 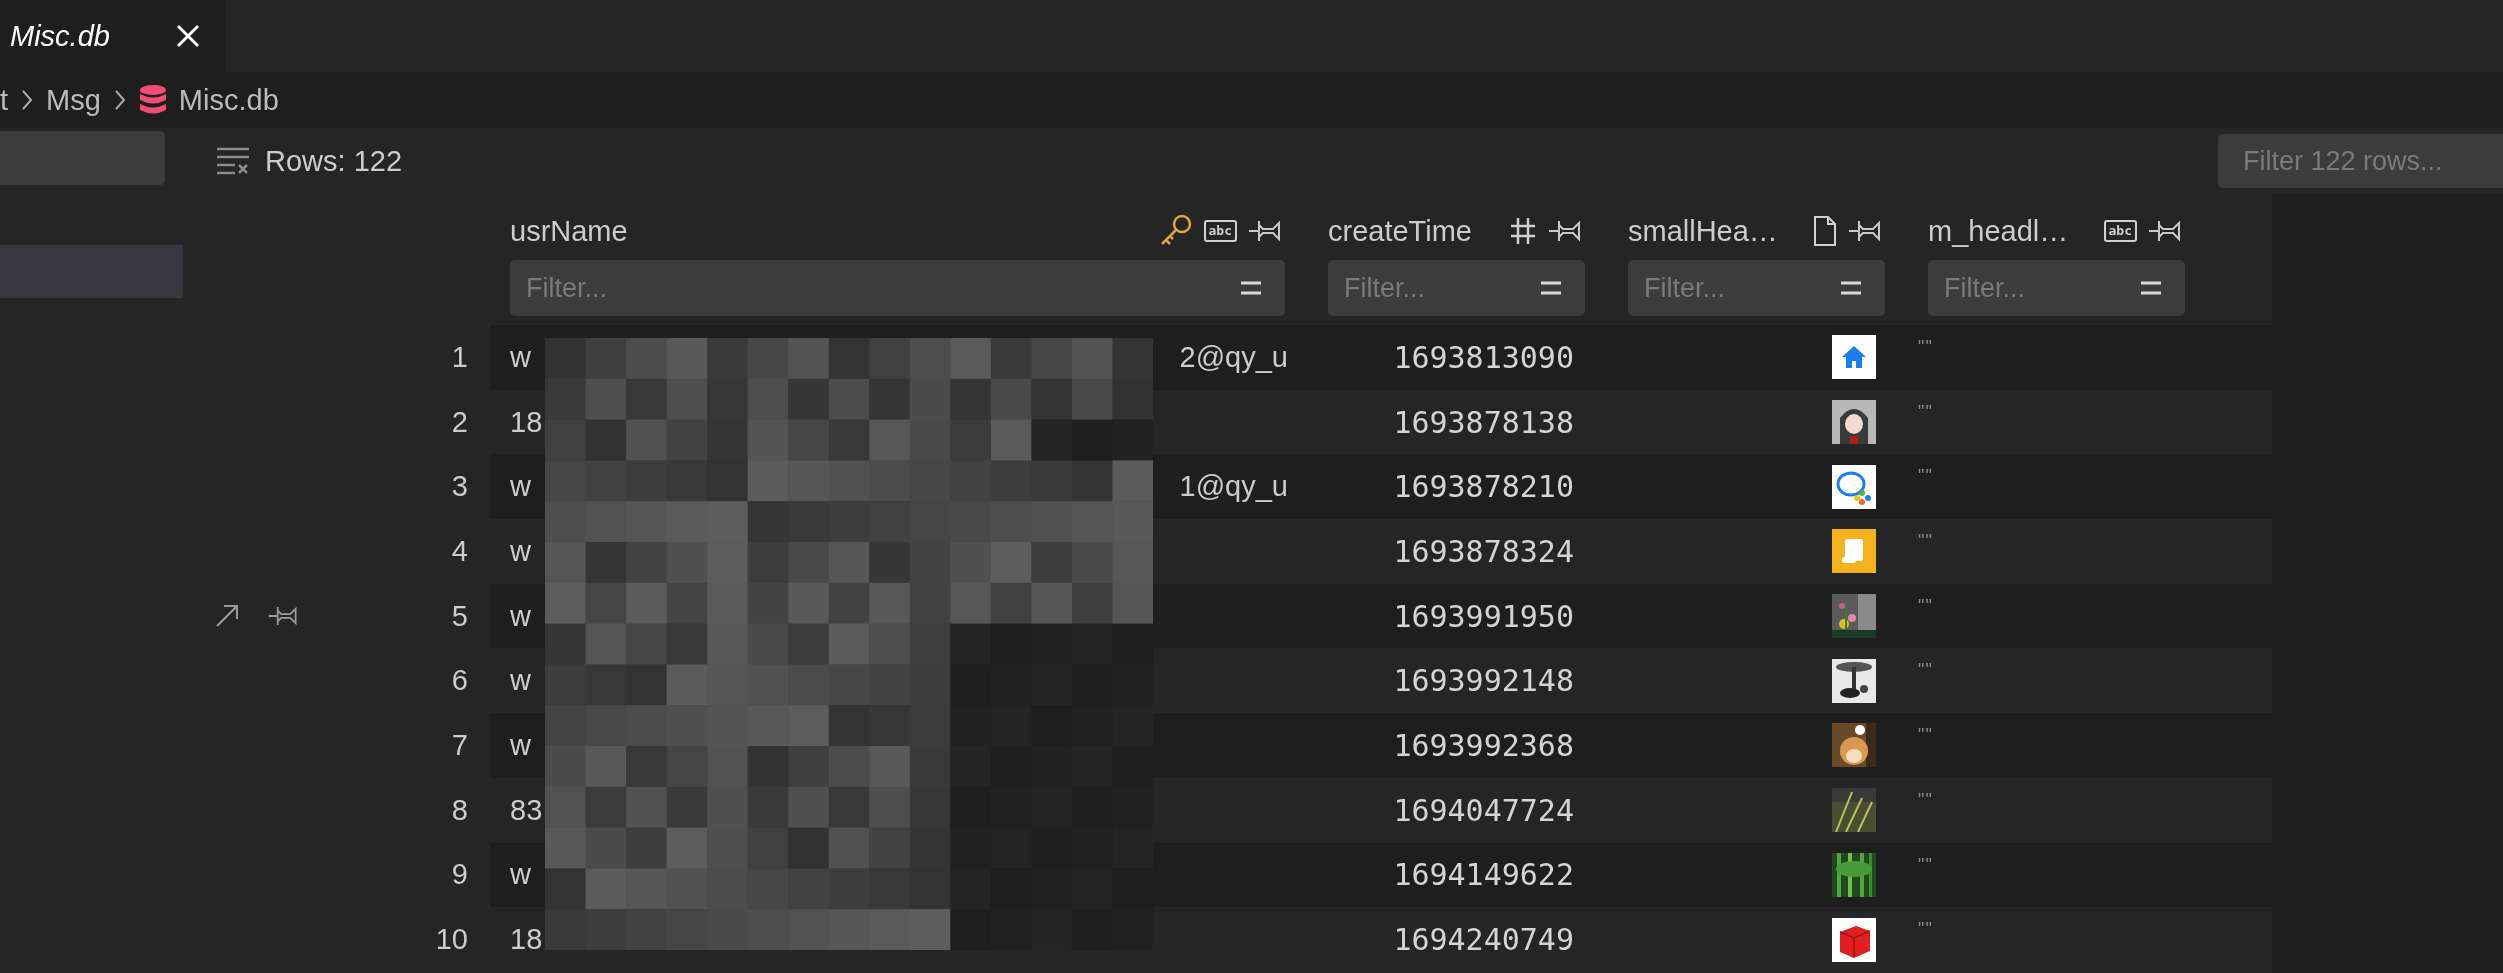 I want to click on clear-filters-icon, so click(x=233, y=161).